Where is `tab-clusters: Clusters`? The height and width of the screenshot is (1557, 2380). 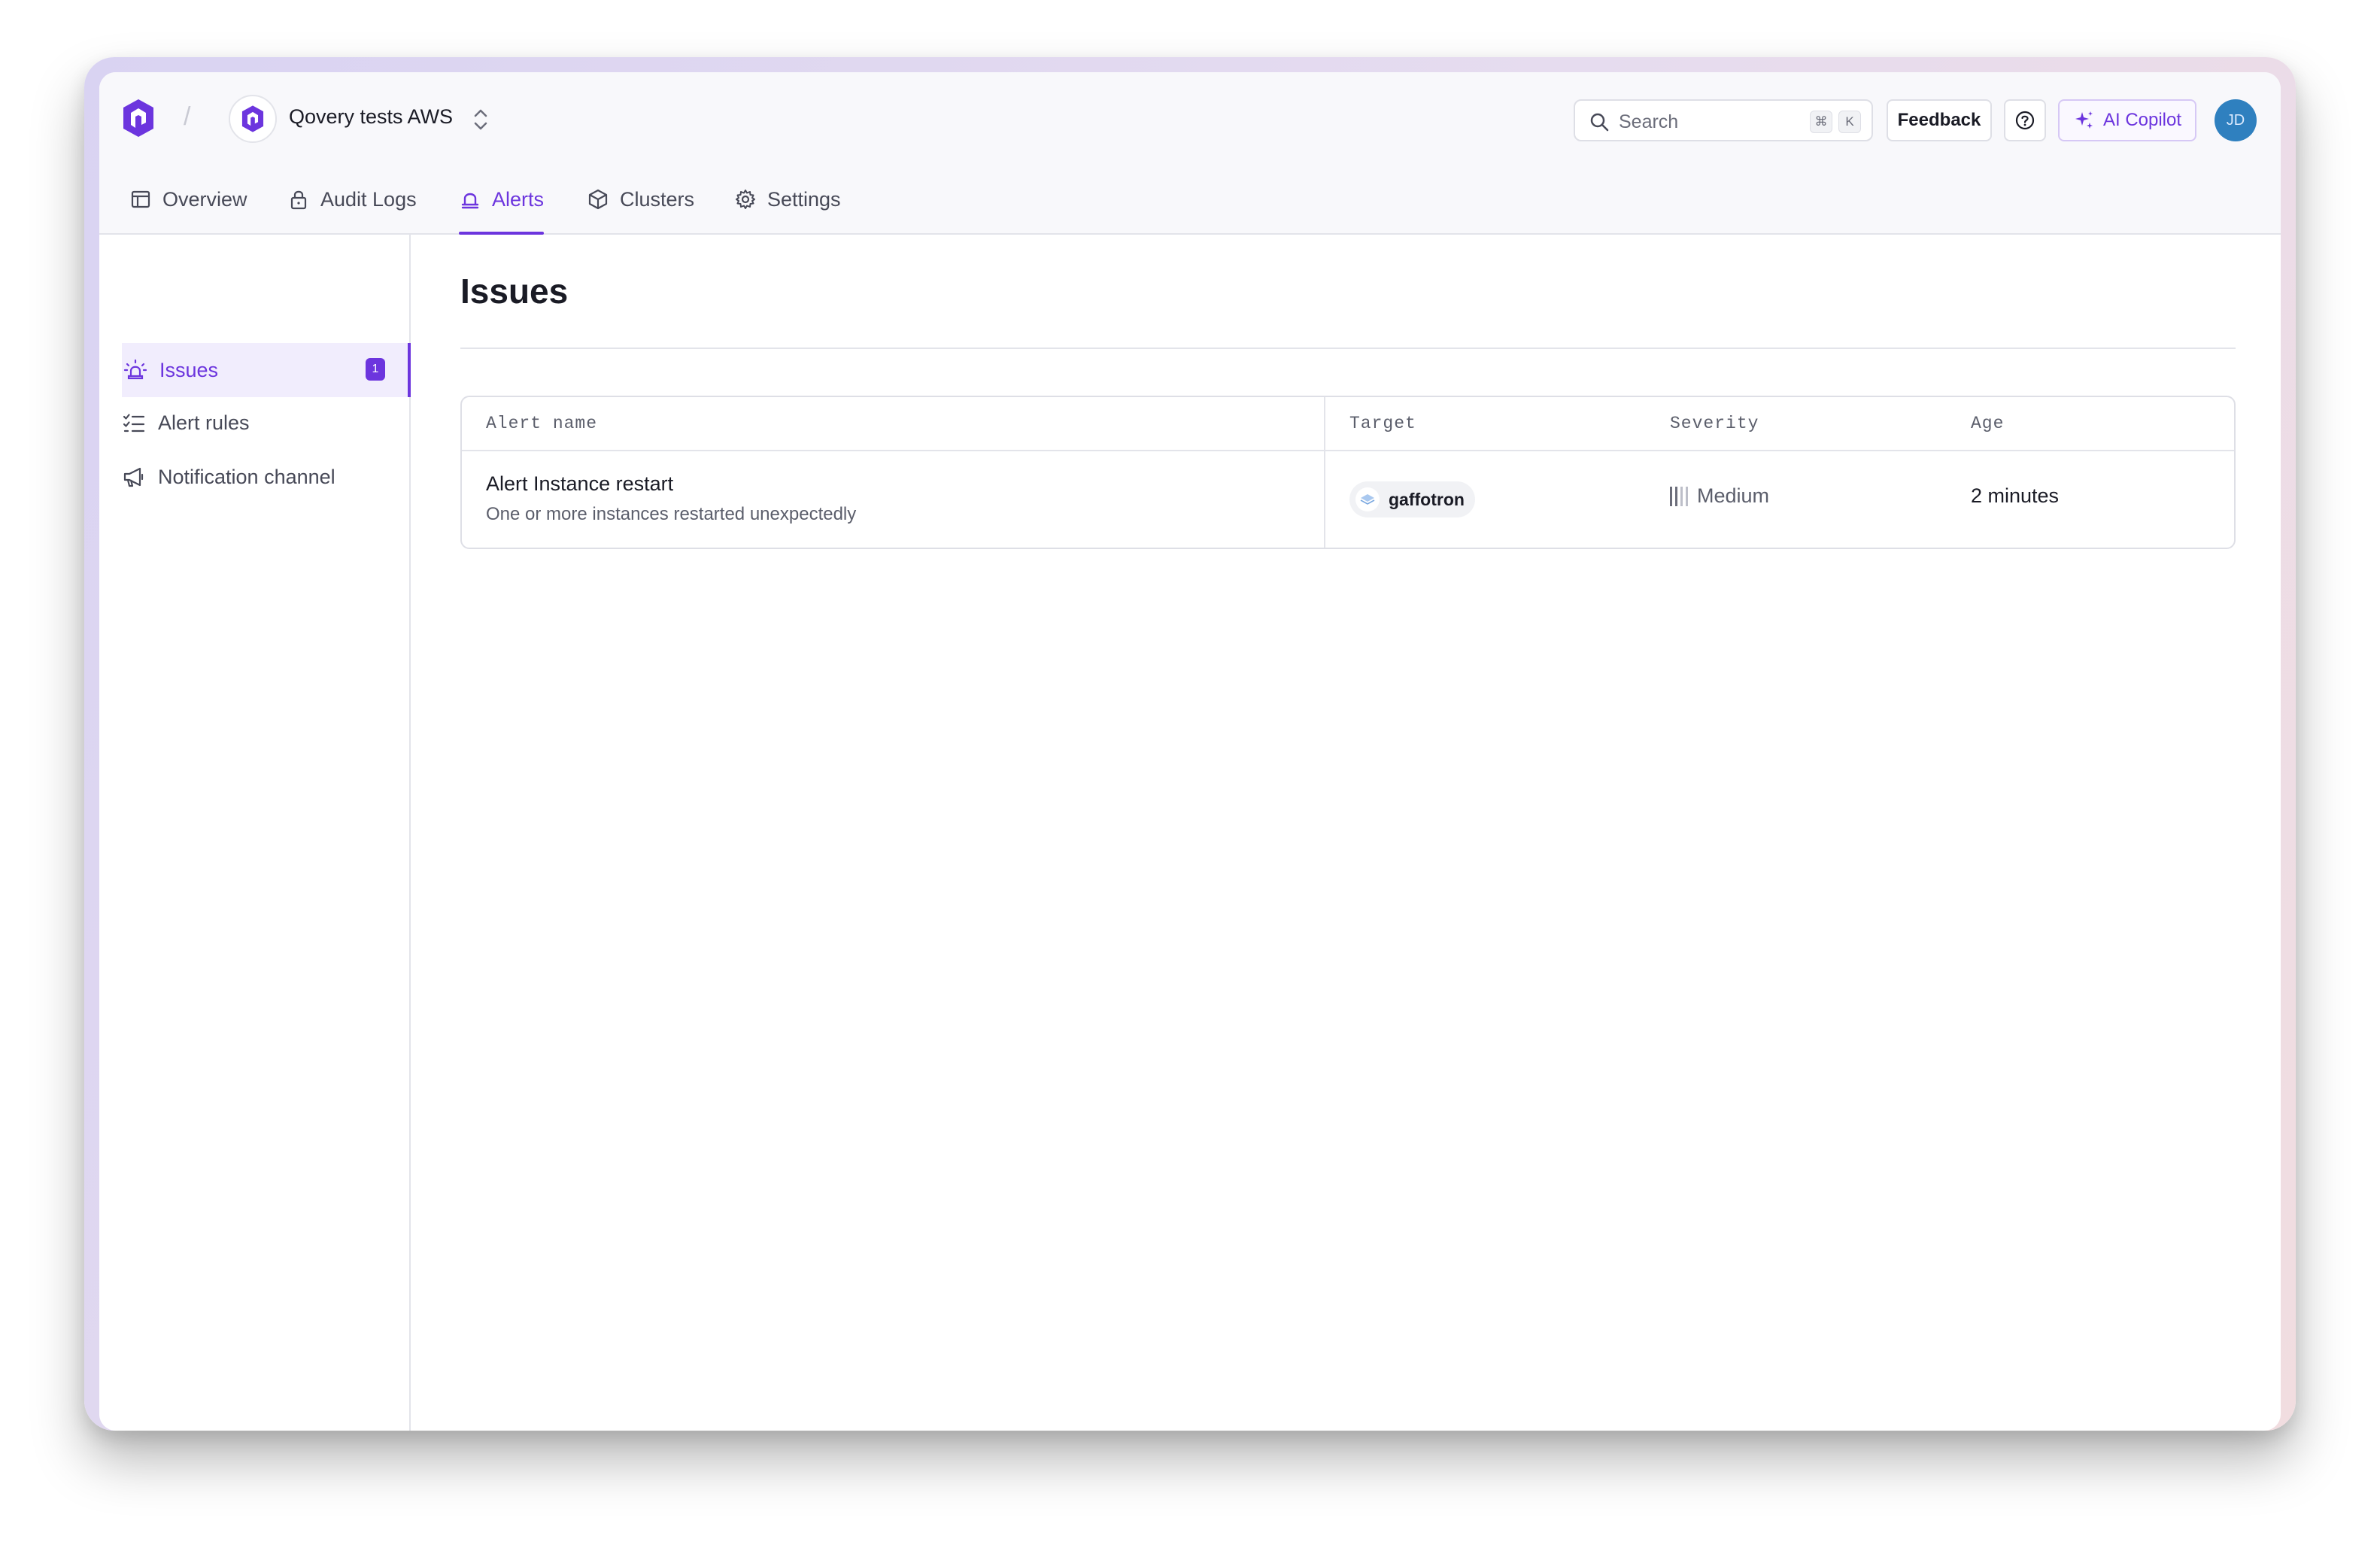 tab-clusters: Clusters is located at coordinates (640, 211).